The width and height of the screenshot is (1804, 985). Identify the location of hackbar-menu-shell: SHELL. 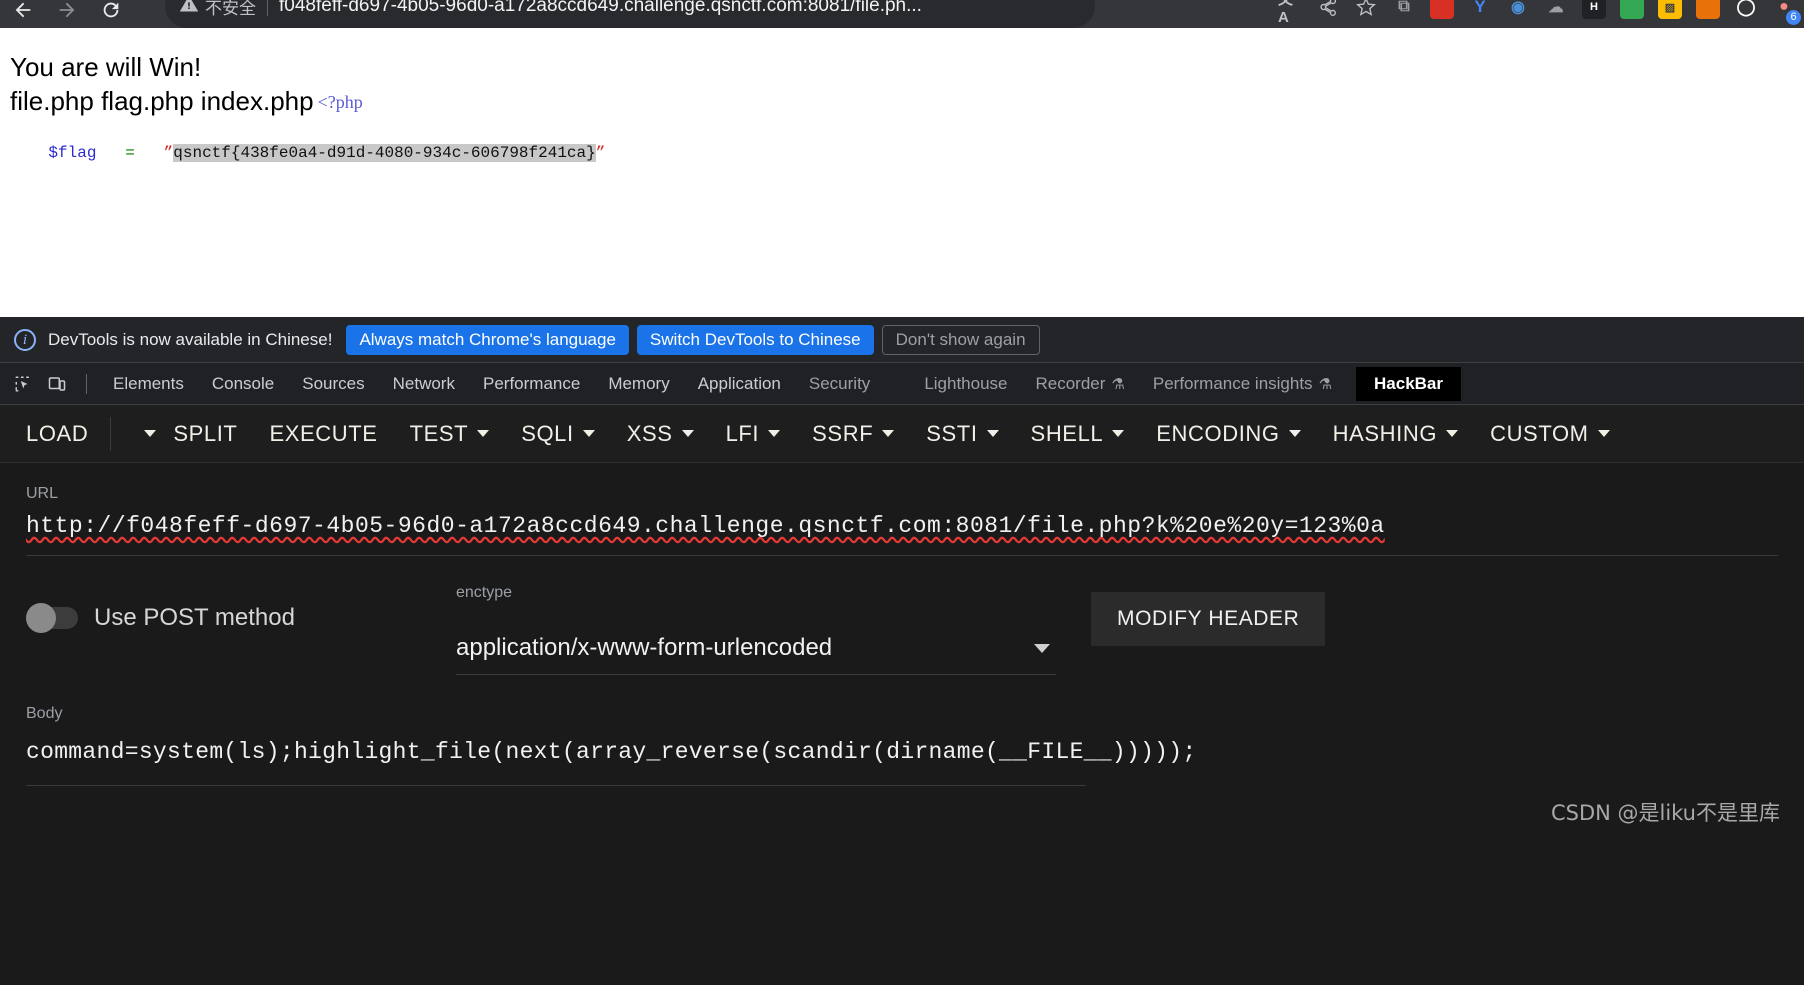
(1078, 434).